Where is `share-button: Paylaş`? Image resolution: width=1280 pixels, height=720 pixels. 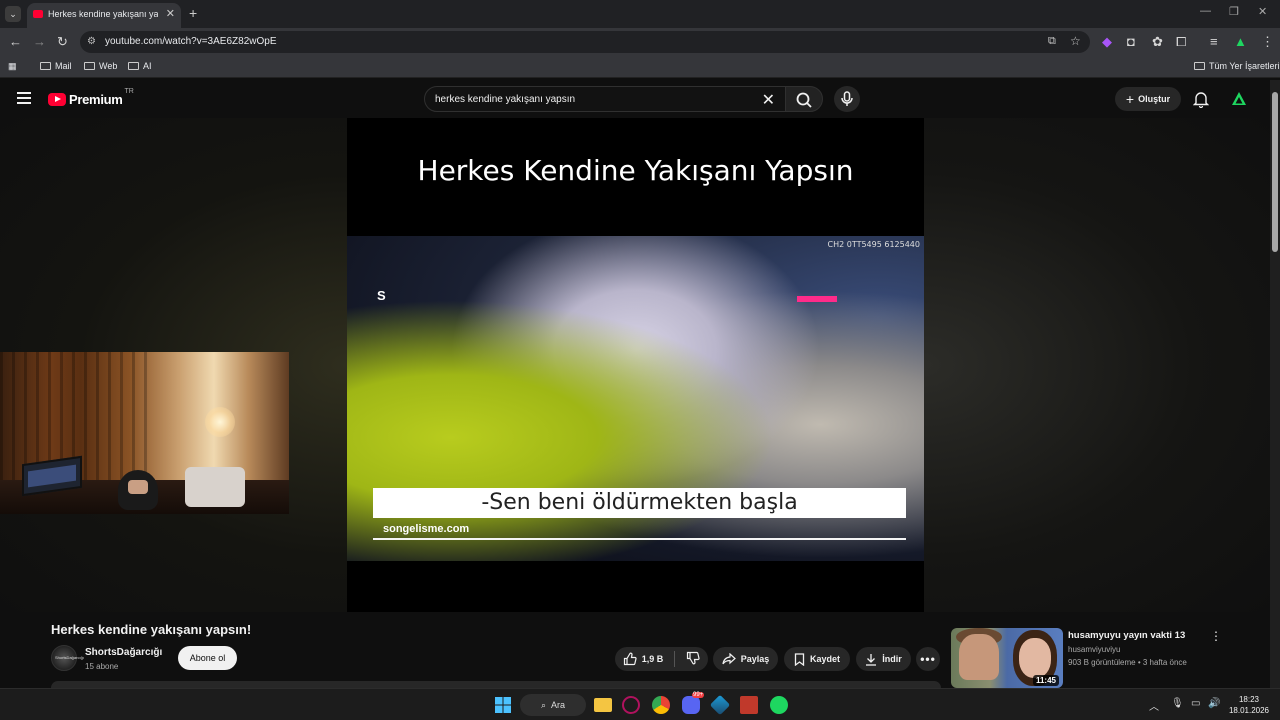
share-button: Paylaş is located at coordinates (745, 659).